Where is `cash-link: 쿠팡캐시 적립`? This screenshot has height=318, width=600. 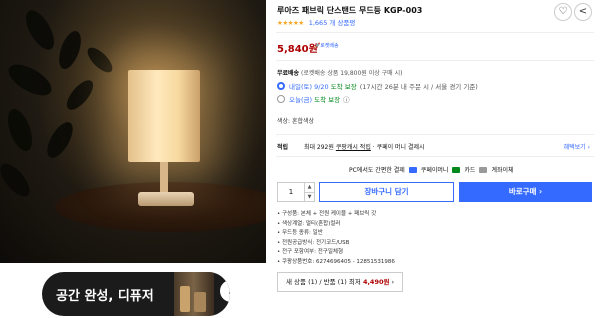 cash-link: 쿠팡캐시 적립 is located at coordinates (353, 147).